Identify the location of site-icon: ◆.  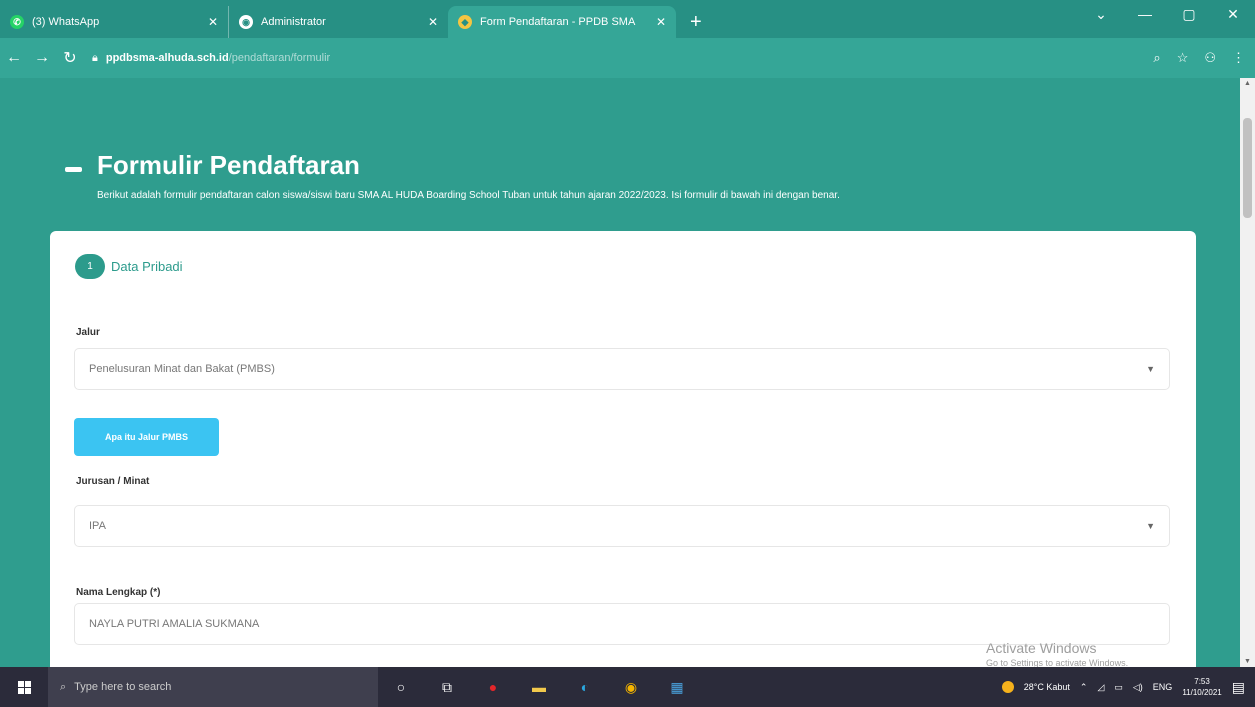
(465, 22).